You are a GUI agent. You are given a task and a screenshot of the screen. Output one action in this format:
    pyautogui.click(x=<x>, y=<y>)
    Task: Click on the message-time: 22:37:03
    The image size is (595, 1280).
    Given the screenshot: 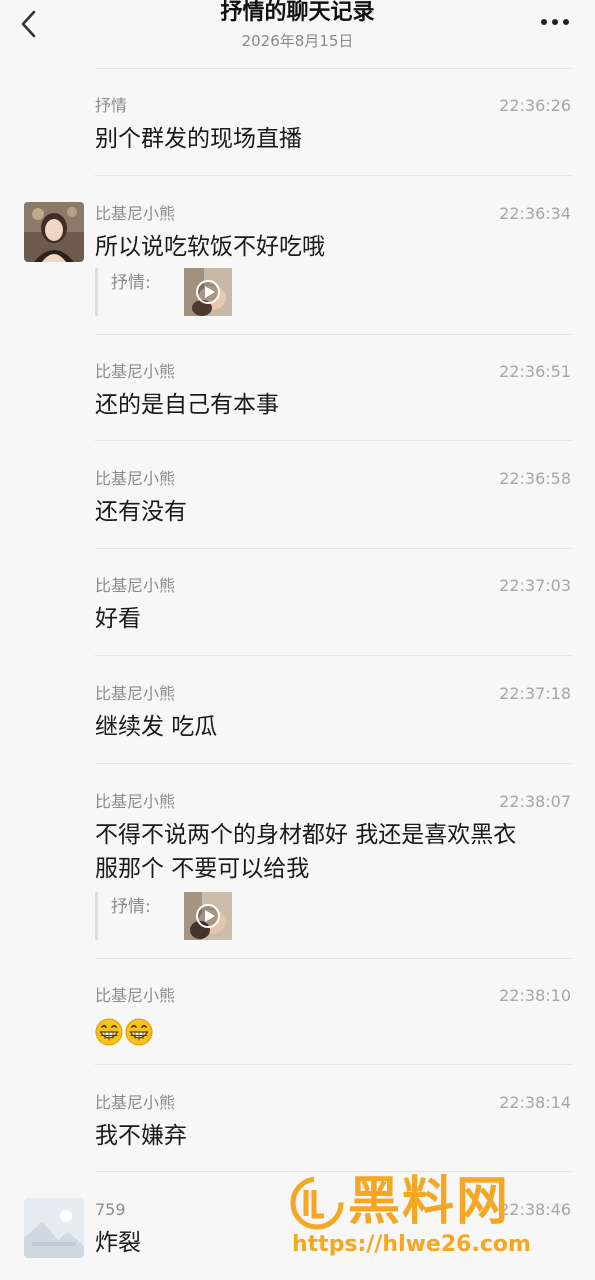 What is the action you would take?
    pyautogui.click(x=535, y=585)
    